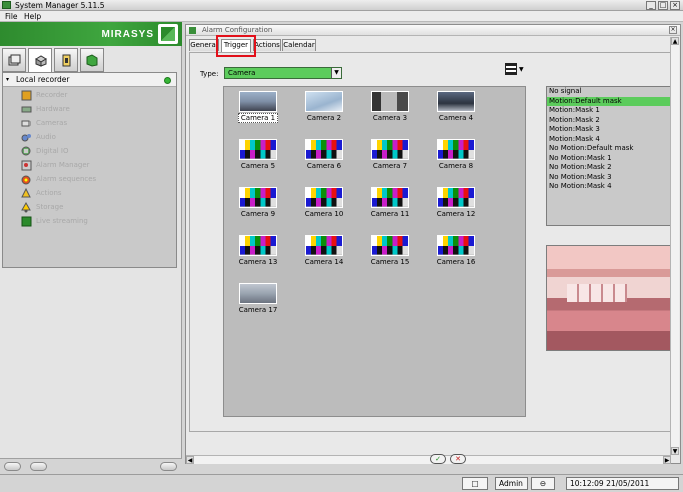  I want to click on type-dropdown-value: Camera, so click(242, 73).